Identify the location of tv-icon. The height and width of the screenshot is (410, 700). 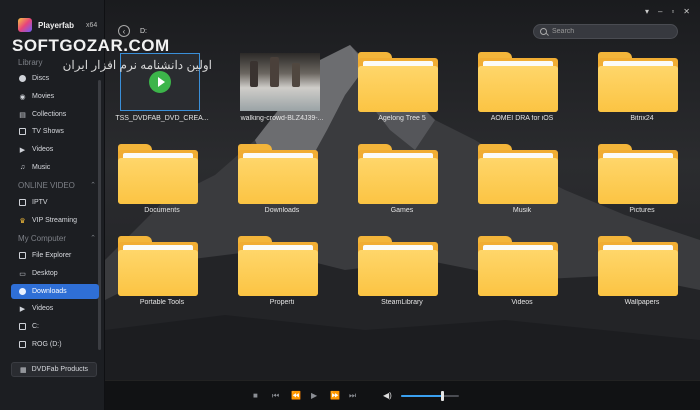
(22, 131).